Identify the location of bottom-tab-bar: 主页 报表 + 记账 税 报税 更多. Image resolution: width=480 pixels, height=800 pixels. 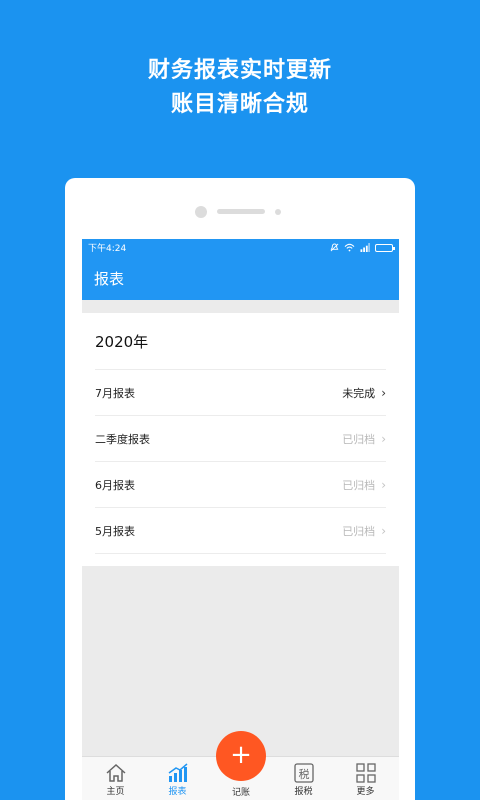
(240, 765).